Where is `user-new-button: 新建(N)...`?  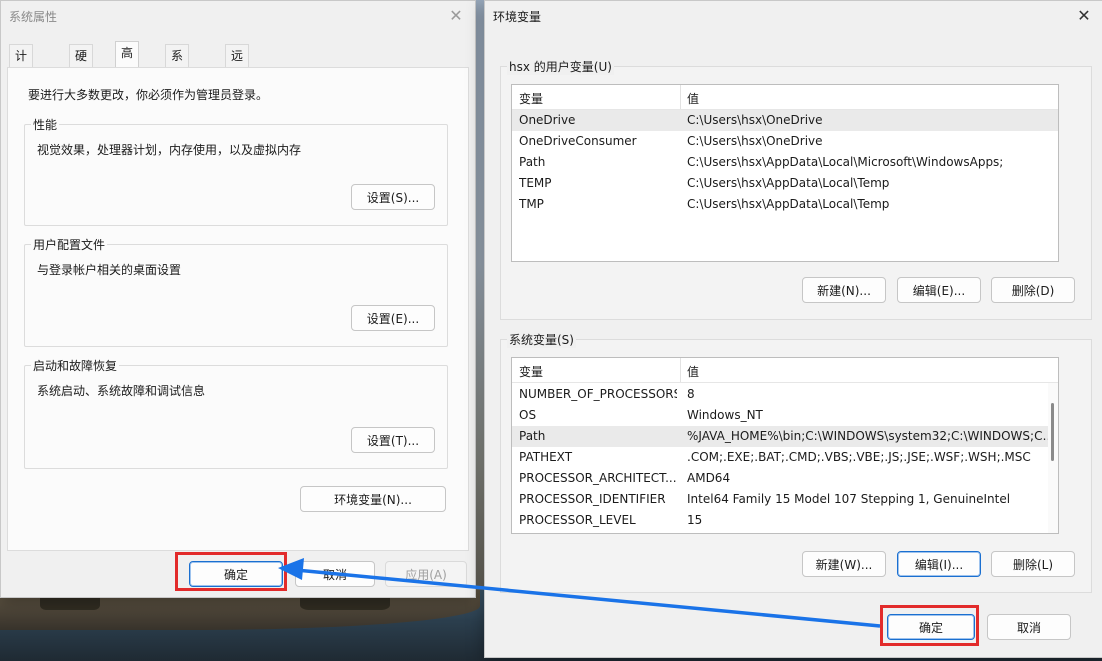
user-new-button: 新建(N)... is located at coordinates (844, 290).